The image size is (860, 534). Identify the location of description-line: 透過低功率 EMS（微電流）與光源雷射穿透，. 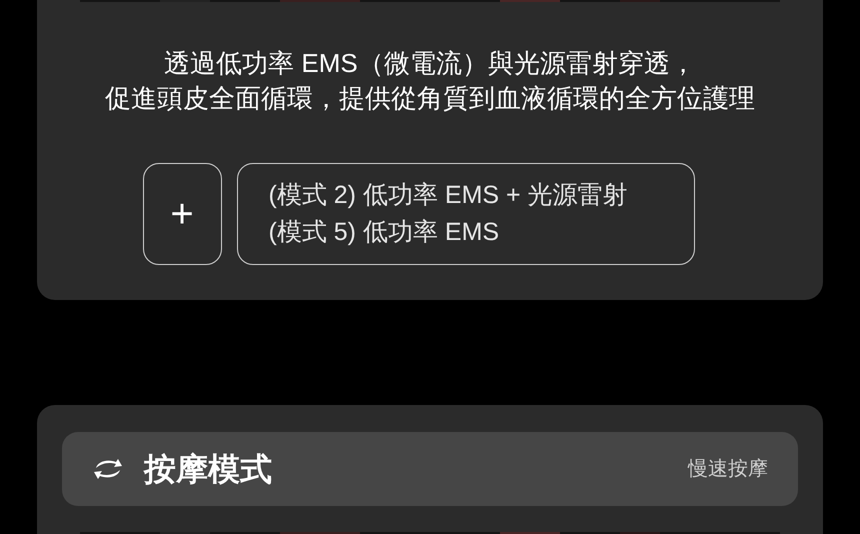
(430, 63).